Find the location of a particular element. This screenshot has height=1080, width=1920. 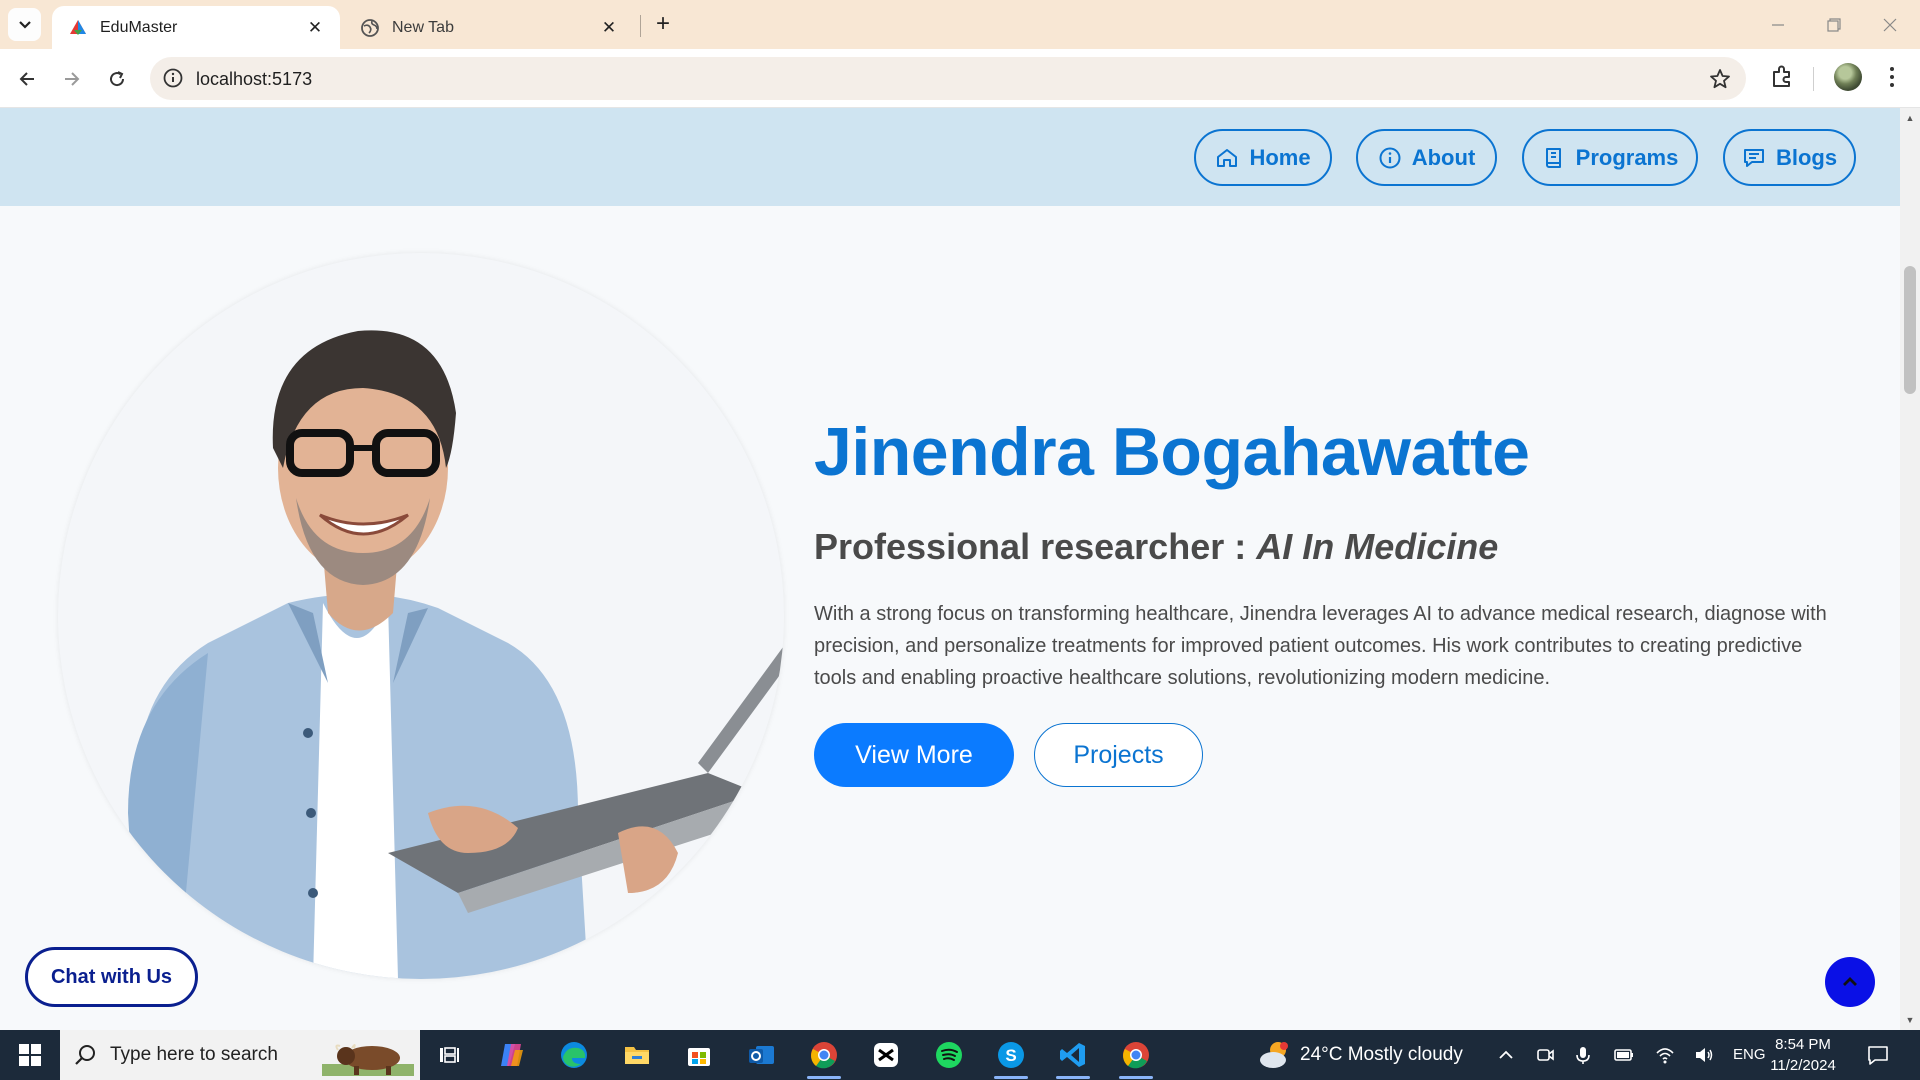

task-view-icon is located at coordinates (449, 1055).